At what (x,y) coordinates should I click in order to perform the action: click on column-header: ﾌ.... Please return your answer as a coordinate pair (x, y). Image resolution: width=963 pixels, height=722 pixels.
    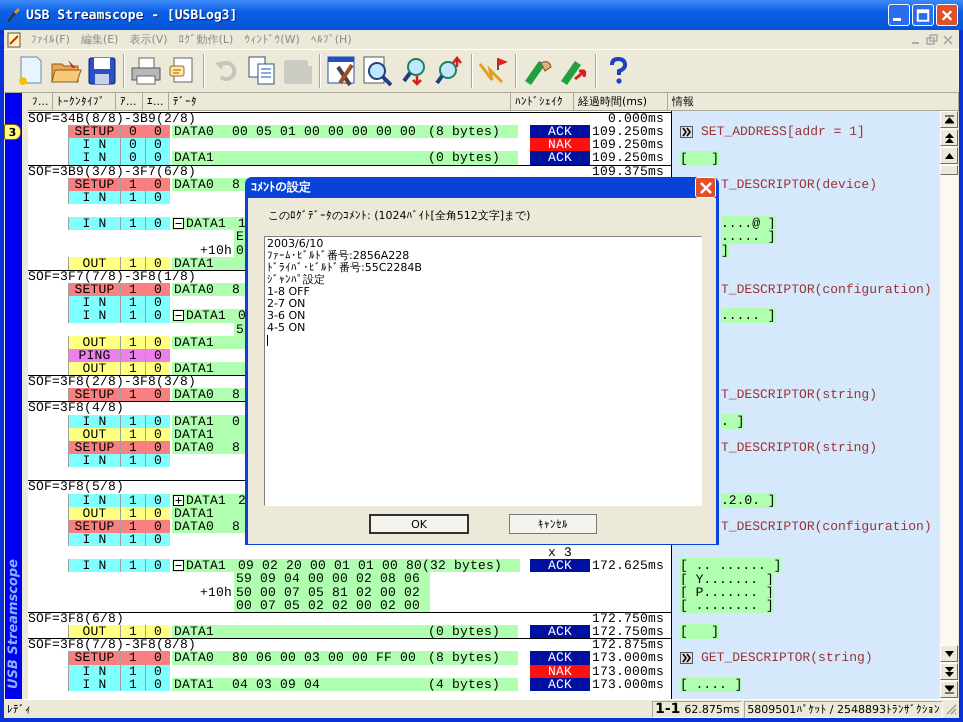
    Looking at the image, I should click on (40, 102).